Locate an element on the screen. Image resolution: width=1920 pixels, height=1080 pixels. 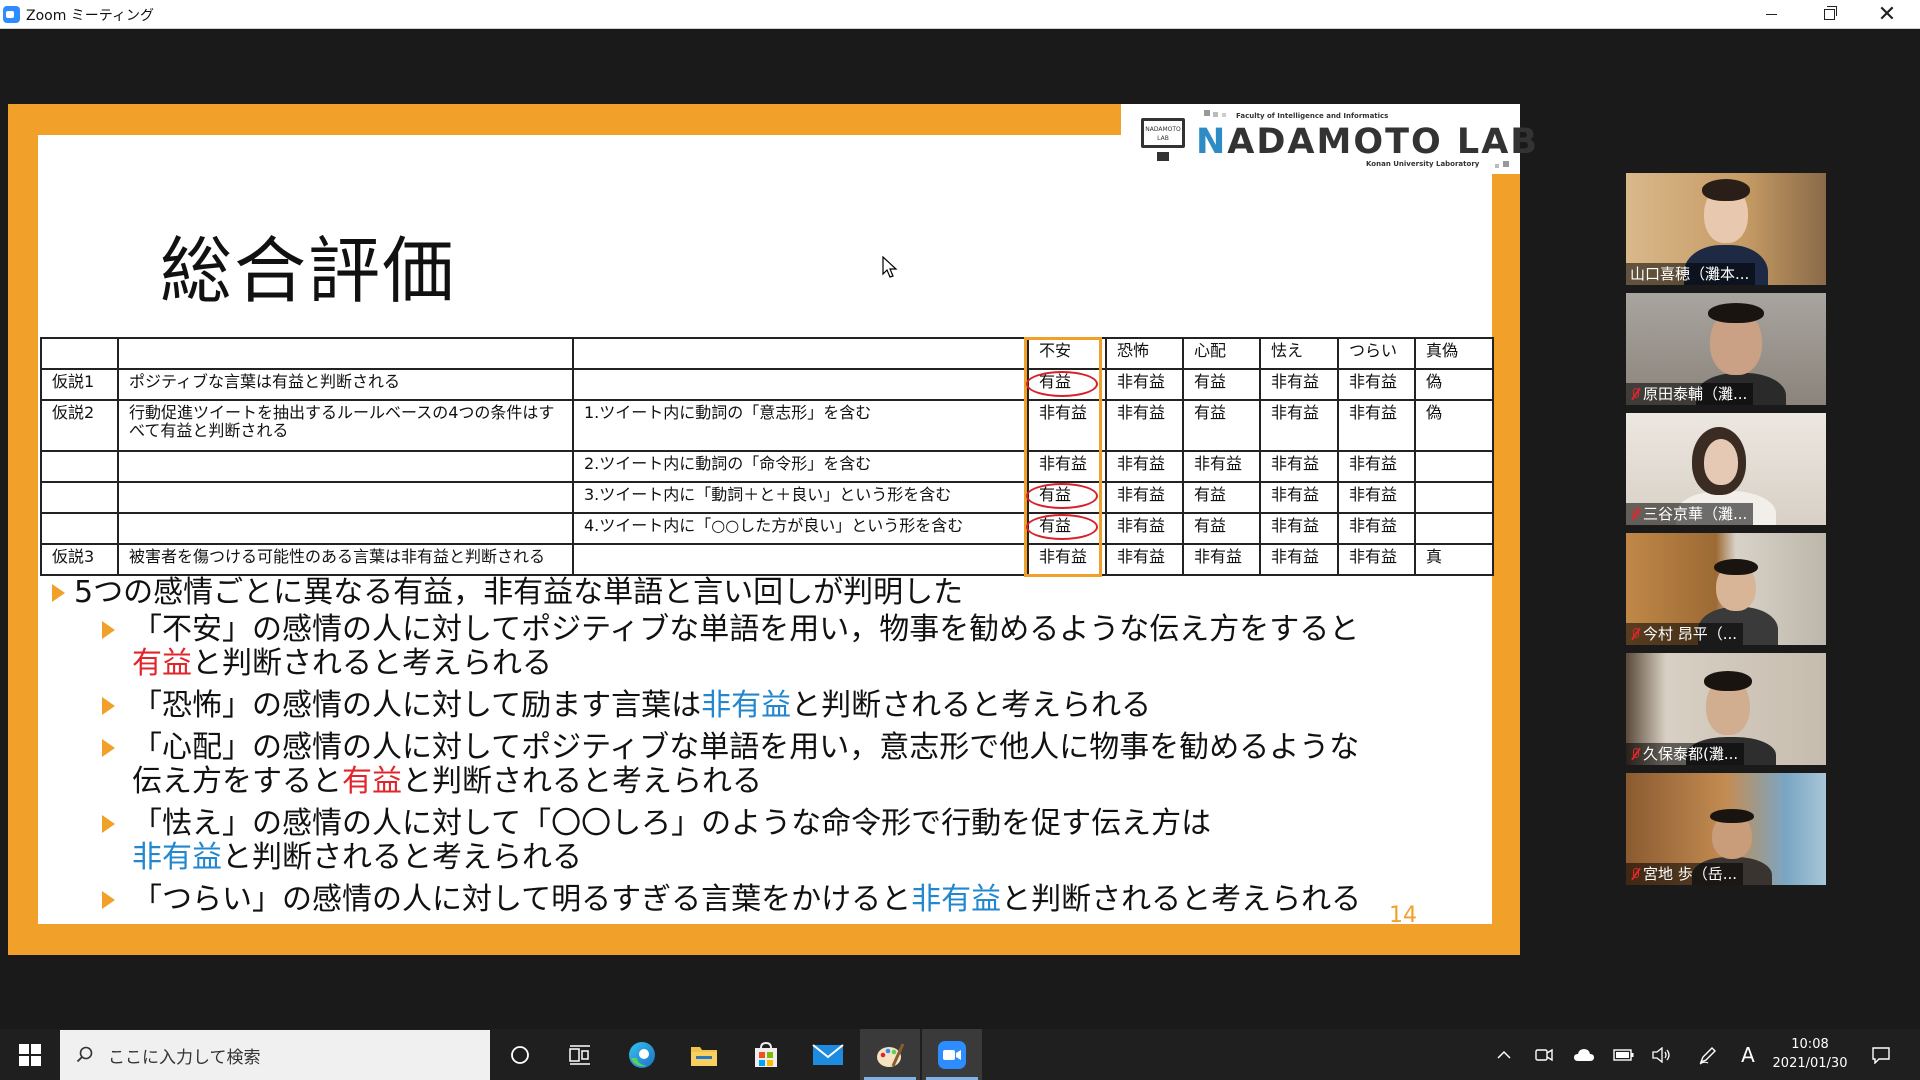
task-view-button is located at coordinates (580, 1054).